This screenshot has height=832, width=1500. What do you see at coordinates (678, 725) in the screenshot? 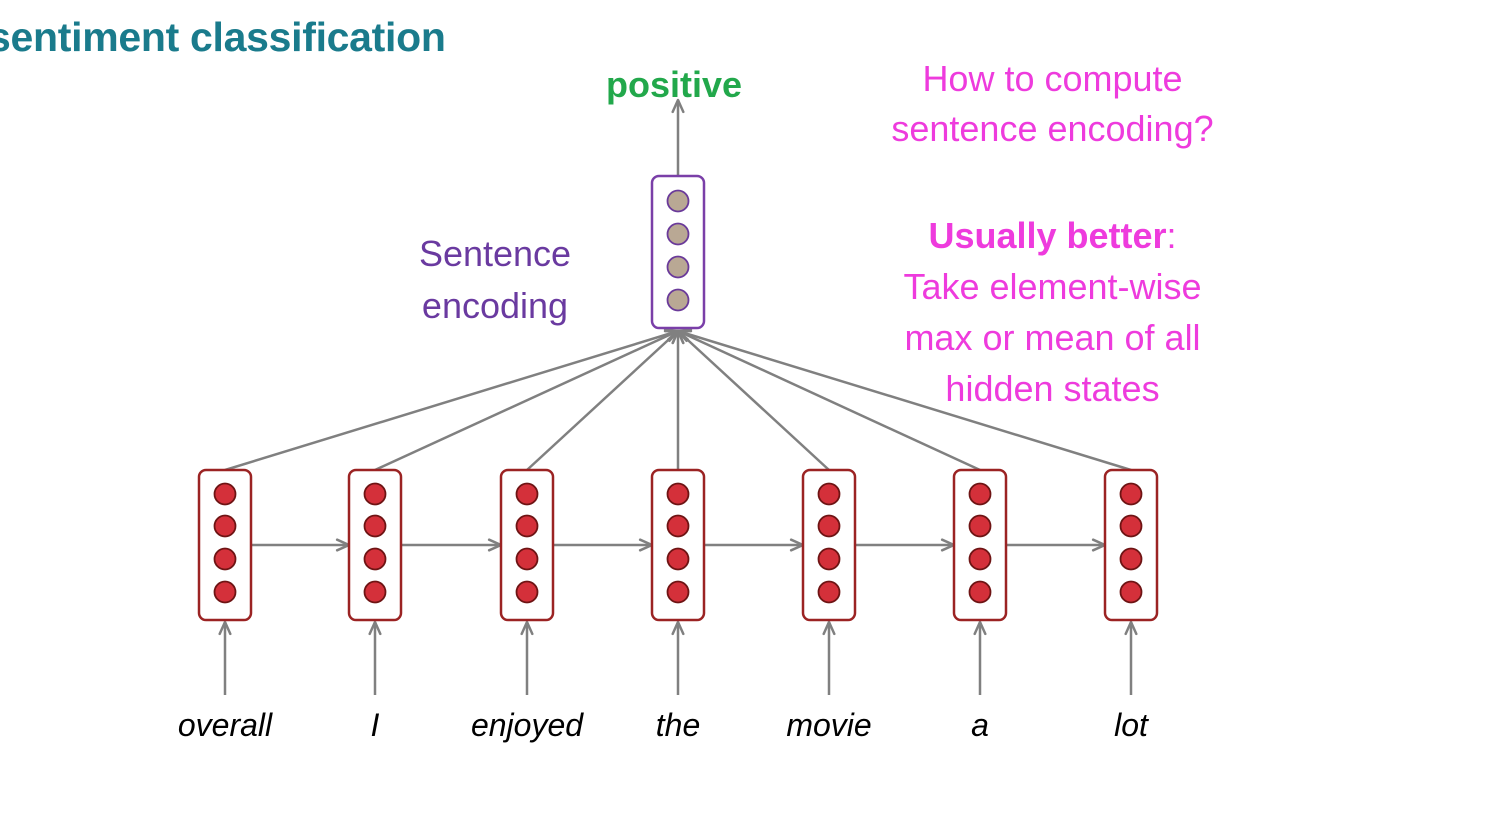
I see `word-label: the` at bounding box center [678, 725].